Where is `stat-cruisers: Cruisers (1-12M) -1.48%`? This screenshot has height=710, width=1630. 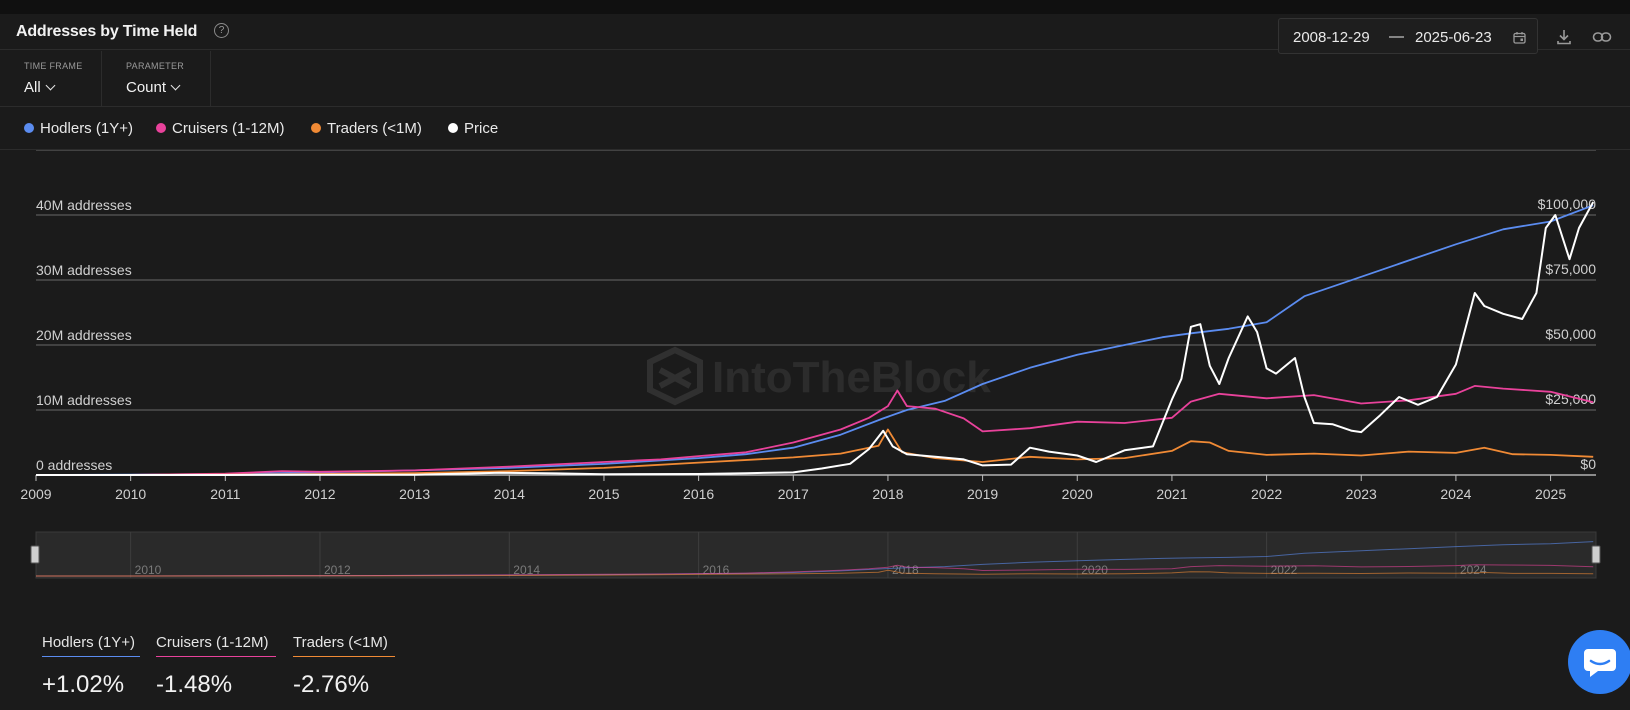
stat-cruisers: Cruisers (1-12M) -1.48% is located at coordinates (216, 666).